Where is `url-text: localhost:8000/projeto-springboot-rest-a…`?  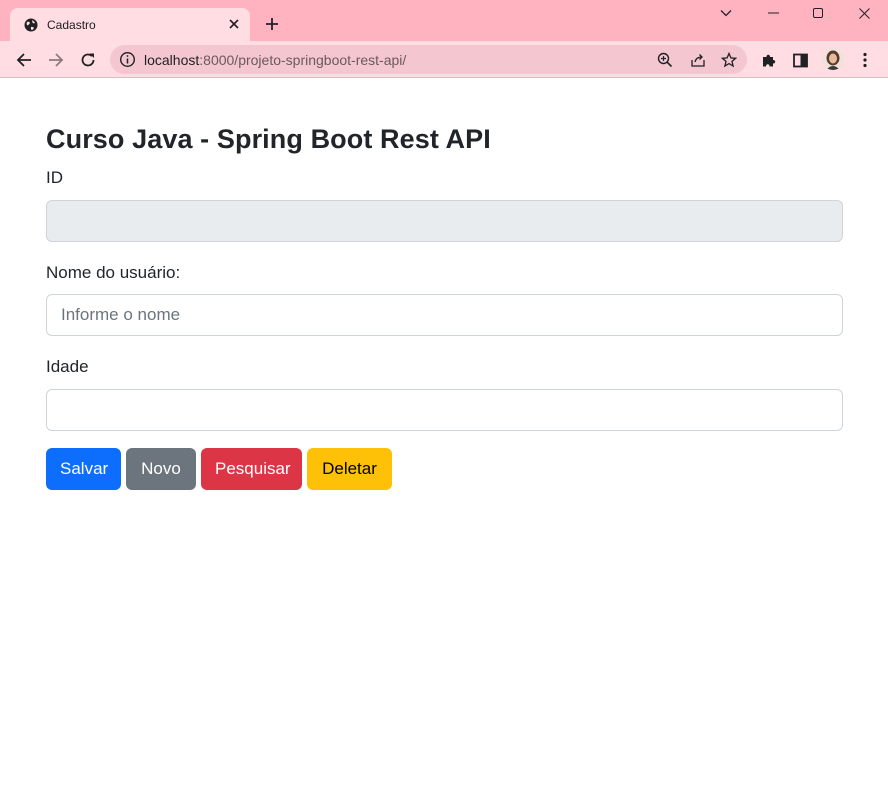
url-text: localhost:8000/projeto-springboot-rest-a… is located at coordinates (275, 60).